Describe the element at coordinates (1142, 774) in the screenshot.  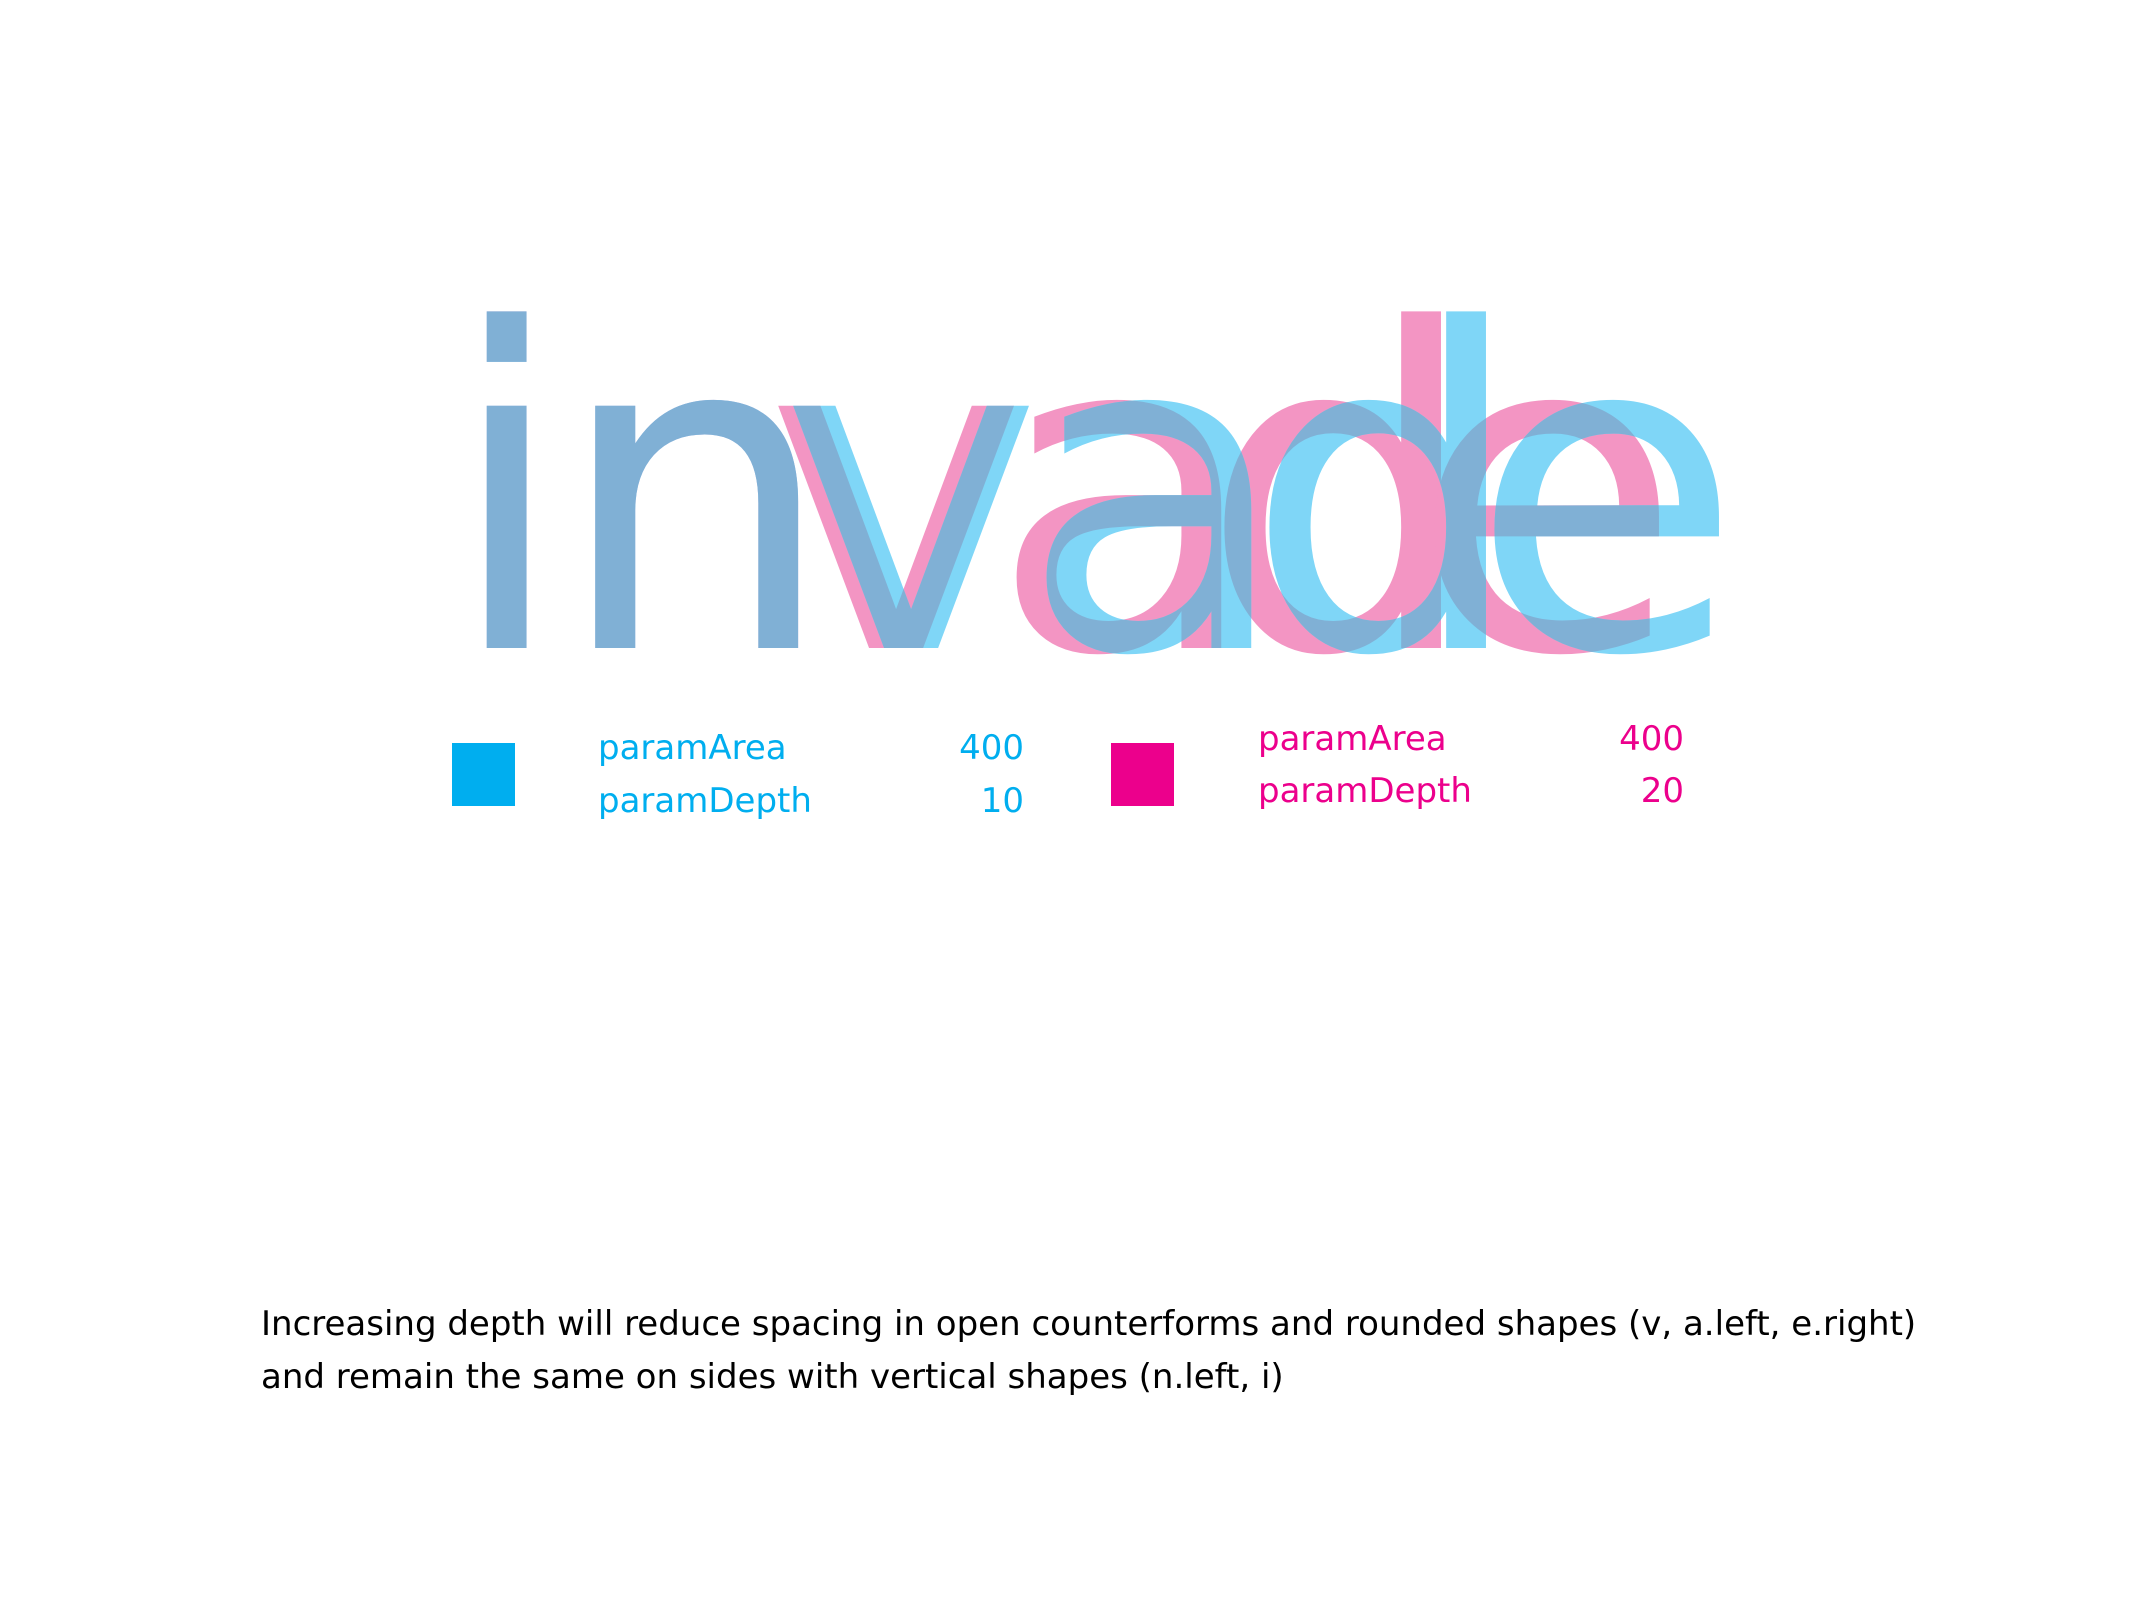
I see `magenta-swatch` at that location.